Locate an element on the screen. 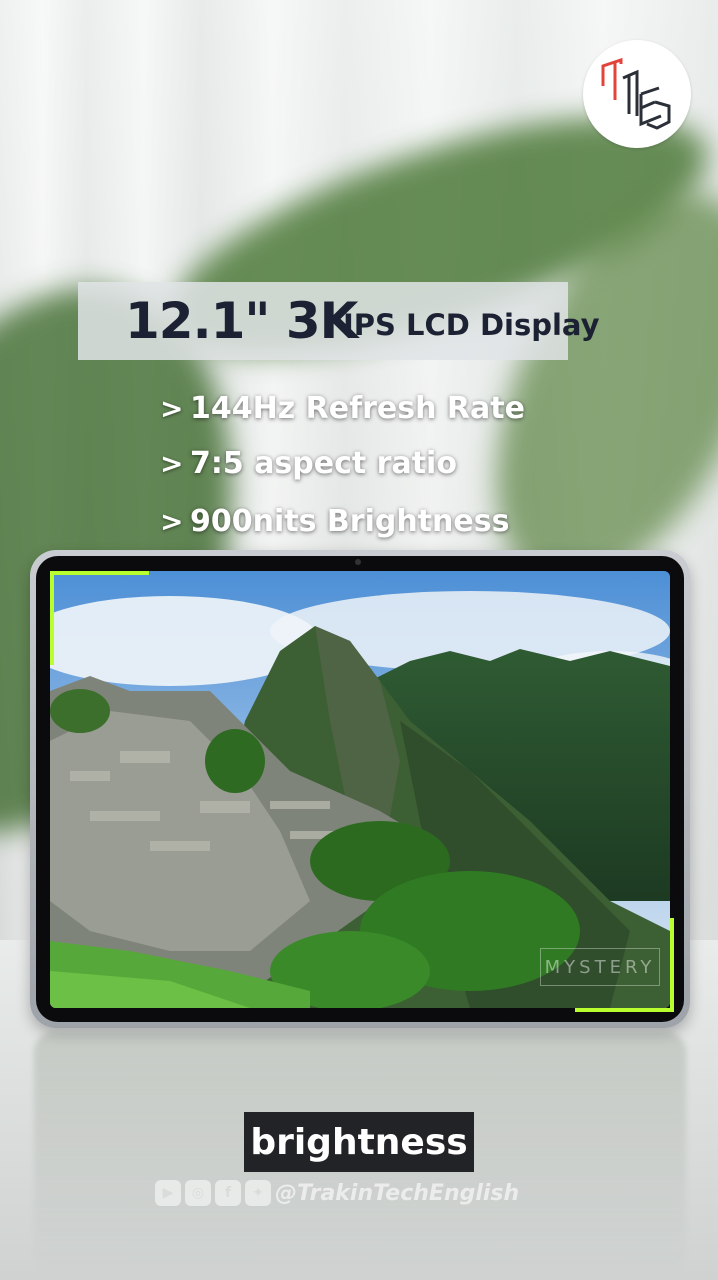 The width and height of the screenshot is (718, 1280). feature-text: 7:5 aspect ratio is located at coordinates (323, 463).